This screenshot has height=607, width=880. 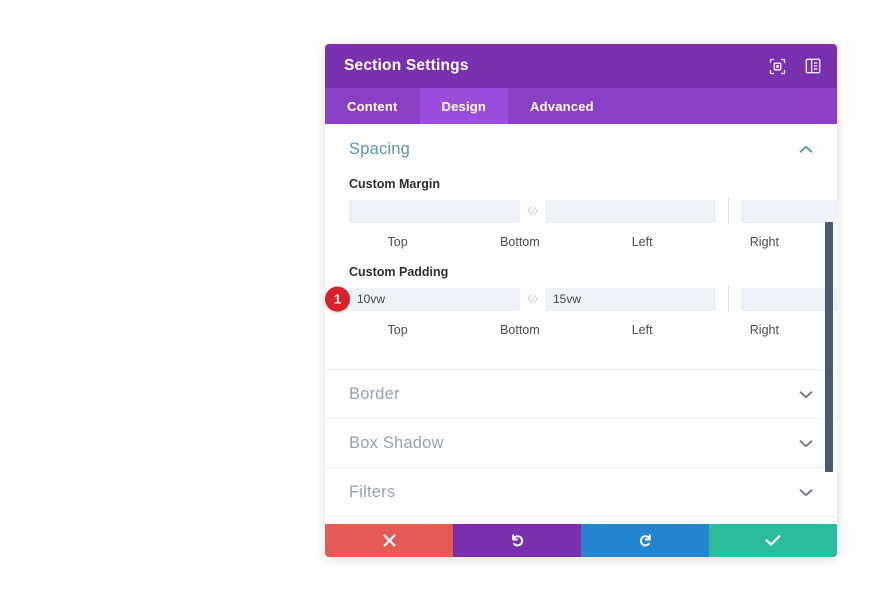 I want to click on section-box-shadow-title: Box Shadow, so click(x=396, y=442).